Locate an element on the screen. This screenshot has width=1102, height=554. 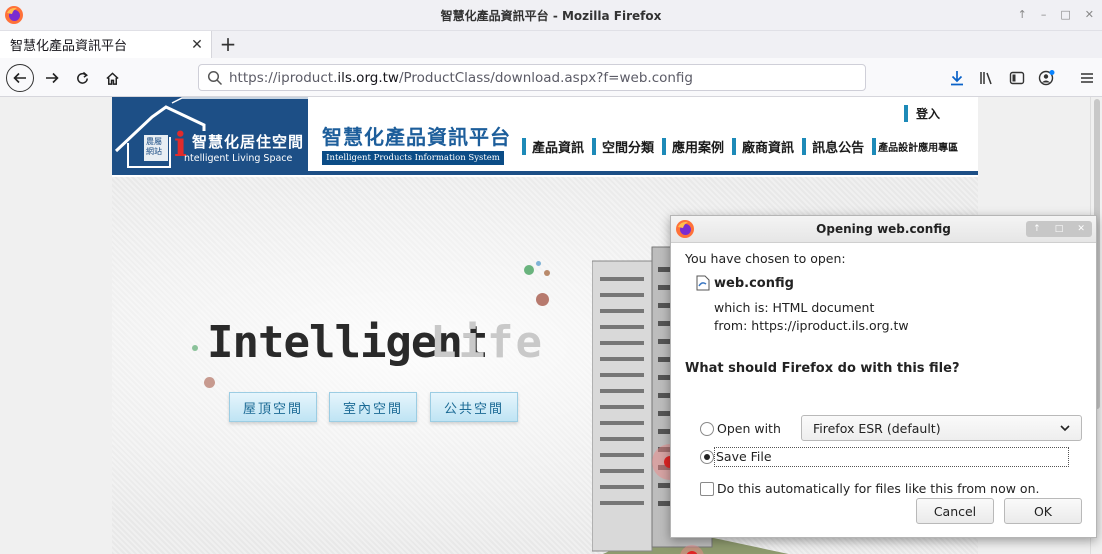
arrow-right-icon is located at coordinates (52, 78).